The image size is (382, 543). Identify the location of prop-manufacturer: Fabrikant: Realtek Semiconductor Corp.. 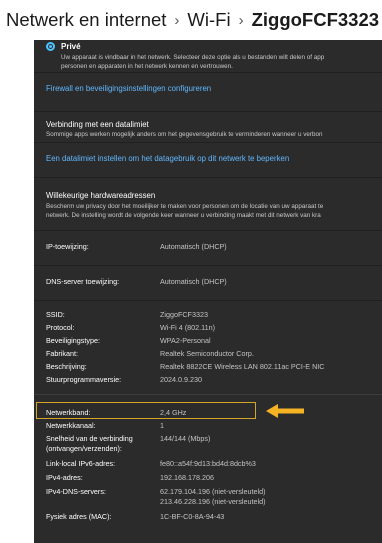
(150, 353).